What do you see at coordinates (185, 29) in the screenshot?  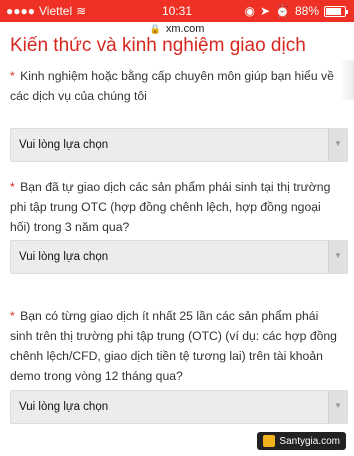 I see `url-text: xm.com` at bounding box center [185, 29].